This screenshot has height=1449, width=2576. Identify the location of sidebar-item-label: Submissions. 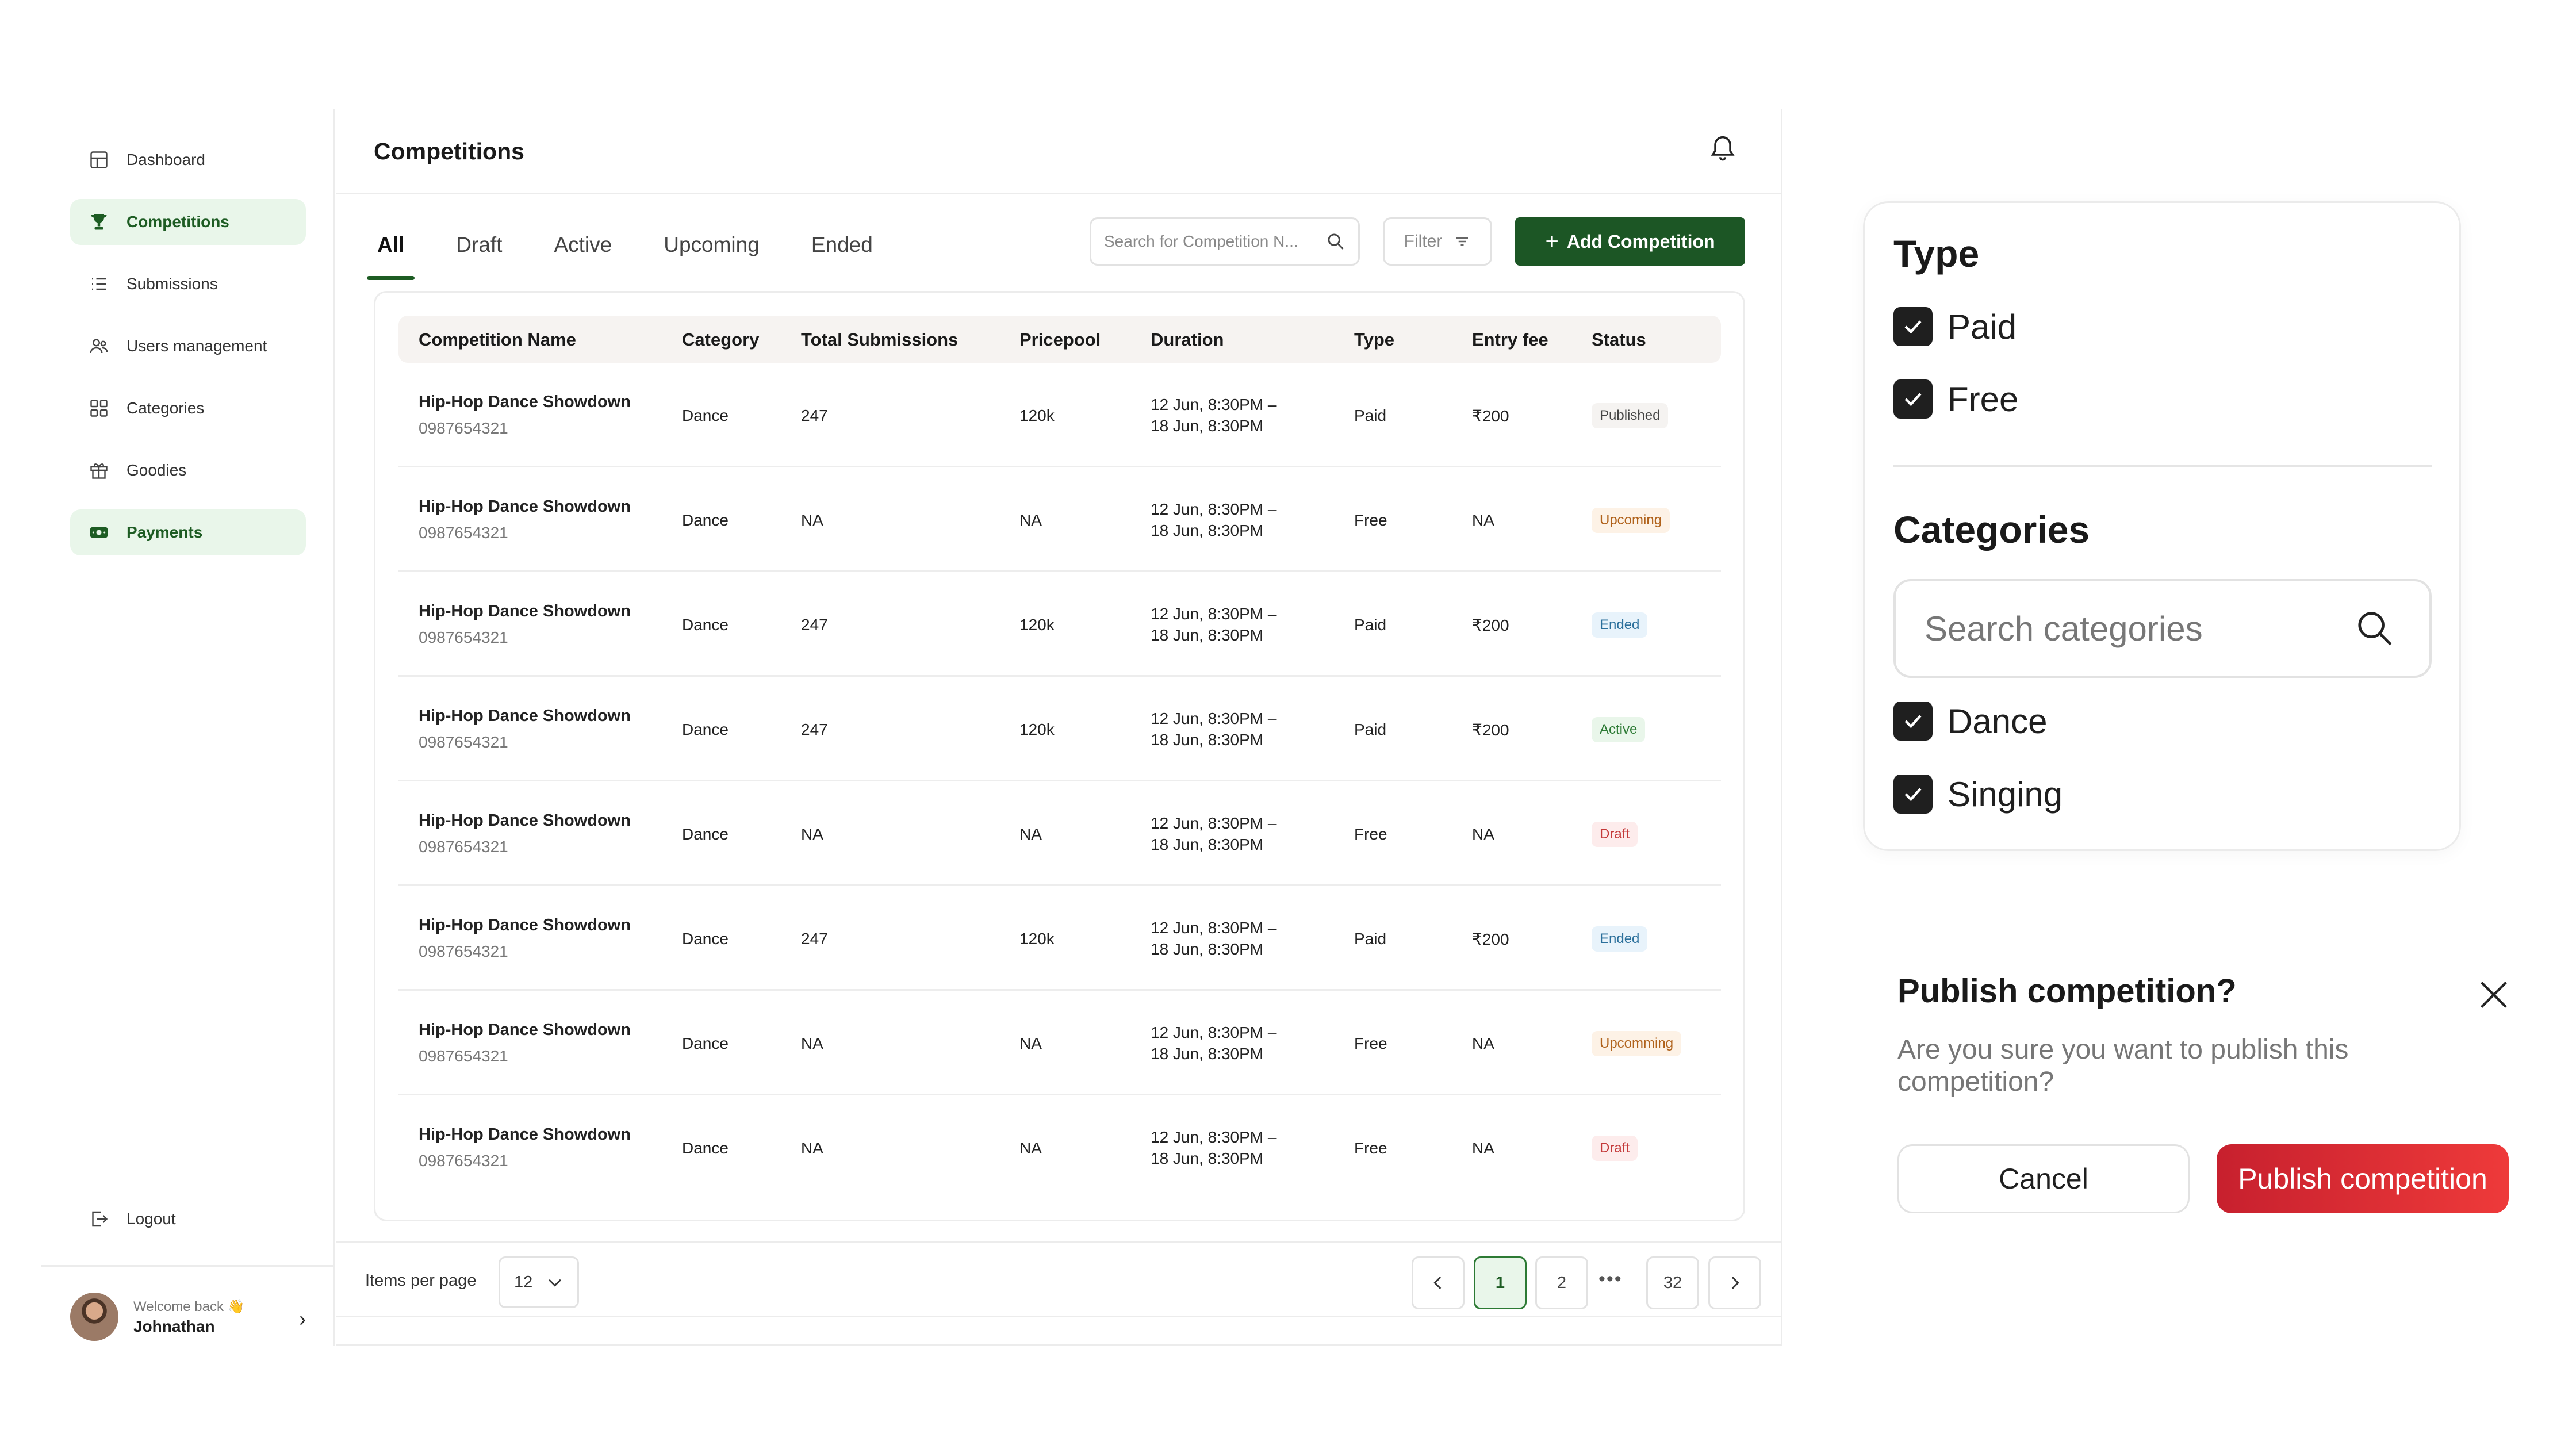
(172, 284).